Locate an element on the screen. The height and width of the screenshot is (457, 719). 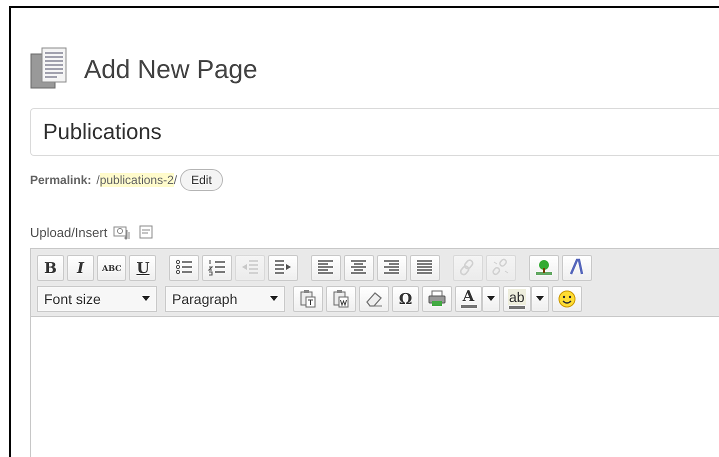
justify-button is located at coordinates (425, 267).